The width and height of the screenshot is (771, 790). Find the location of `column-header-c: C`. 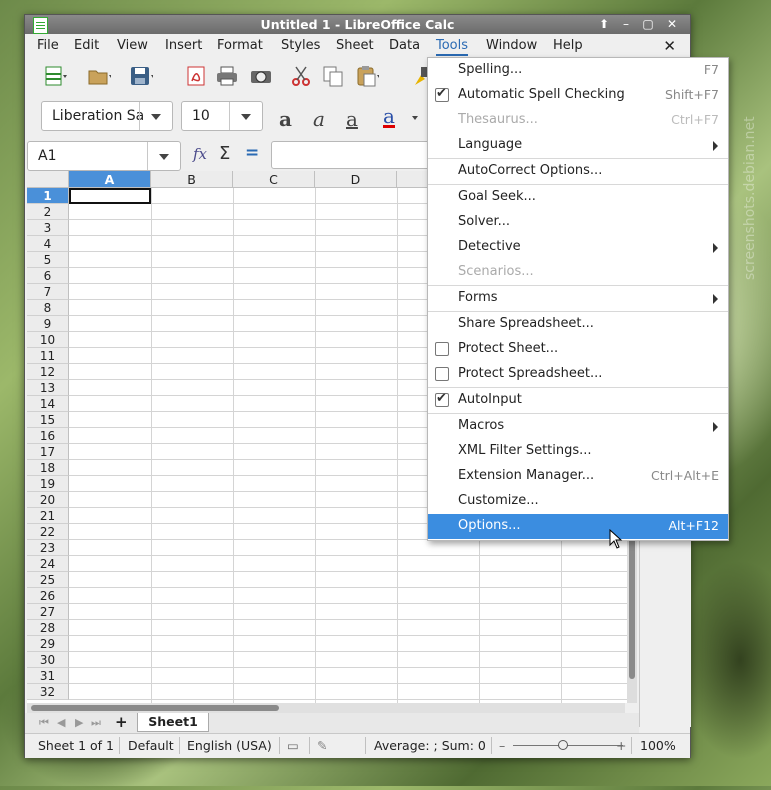

column-header-c: C is located at coordinates (274, 179).